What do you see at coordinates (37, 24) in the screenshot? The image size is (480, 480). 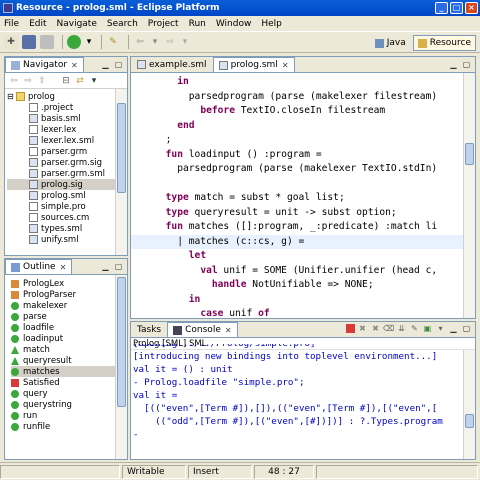 I see `menu-edit: Edit` at bounding box center [37, 24].